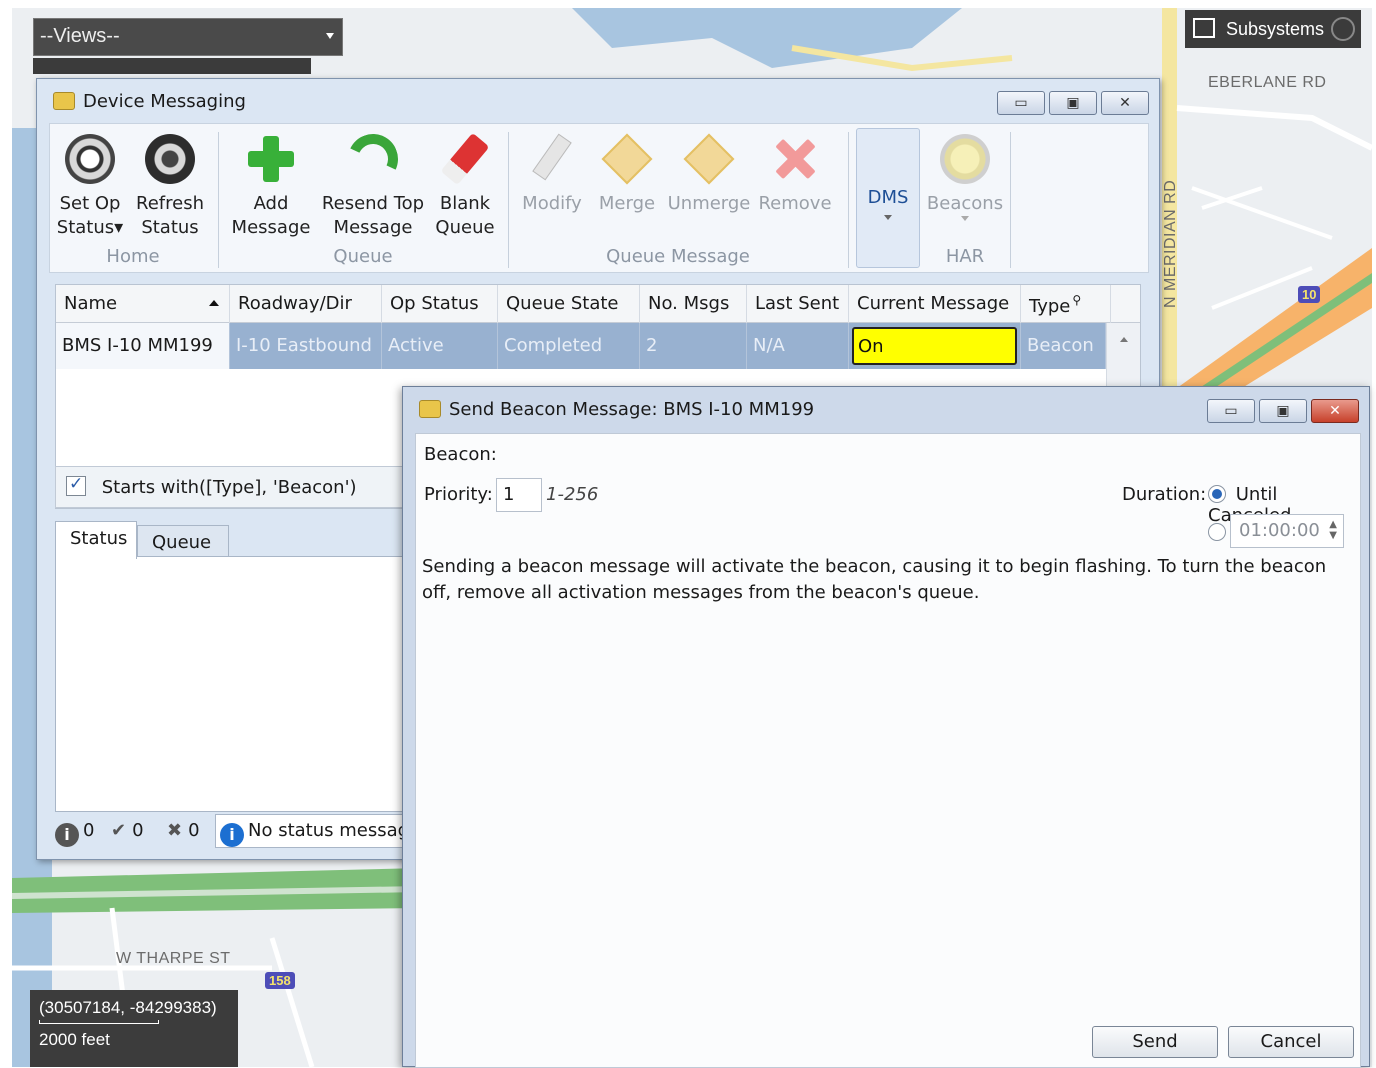 This screenshot has width=1376, height=1068. Describe the element at coordinates (96, 540) in the screenshot. I see `tab-status: Status` at that location.